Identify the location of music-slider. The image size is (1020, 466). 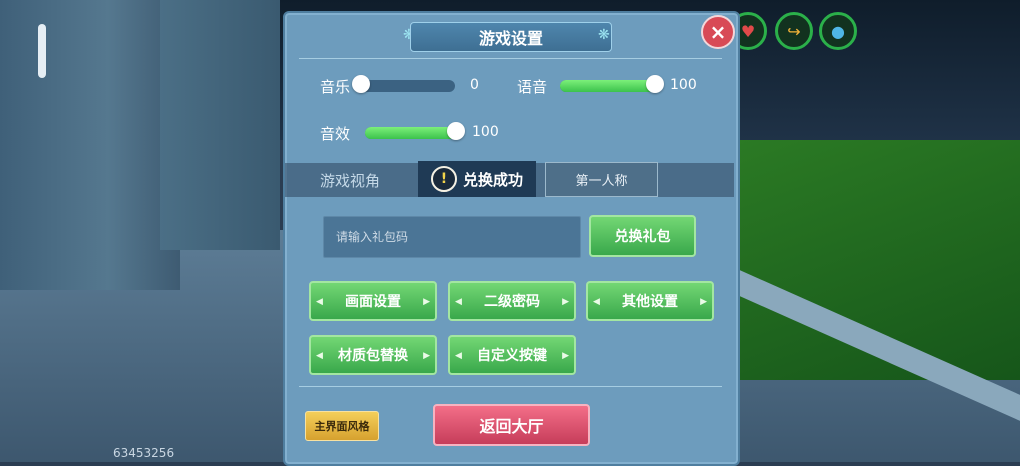
(403, 84).